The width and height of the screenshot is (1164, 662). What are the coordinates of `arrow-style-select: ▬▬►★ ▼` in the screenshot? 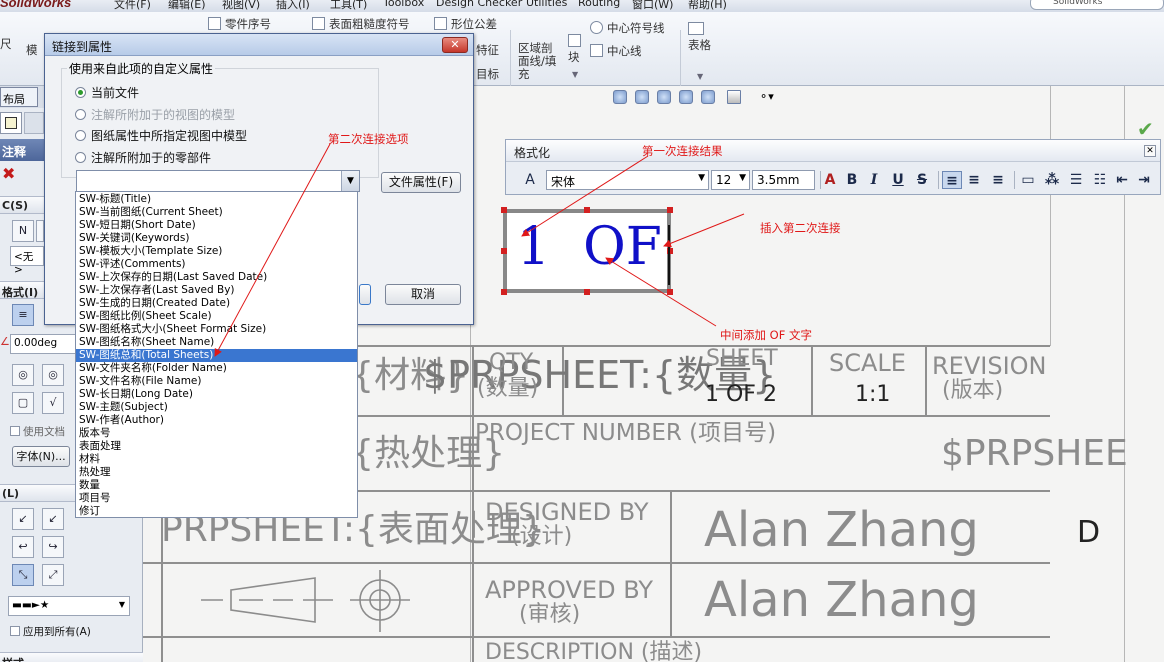 It's located at (69, 606).